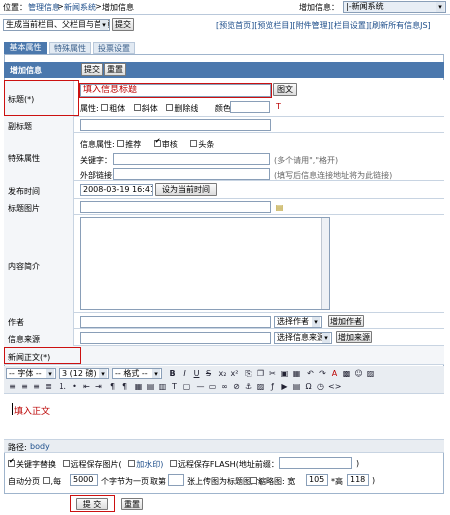  I want to click on headline-checkbox, so click(194, 143).